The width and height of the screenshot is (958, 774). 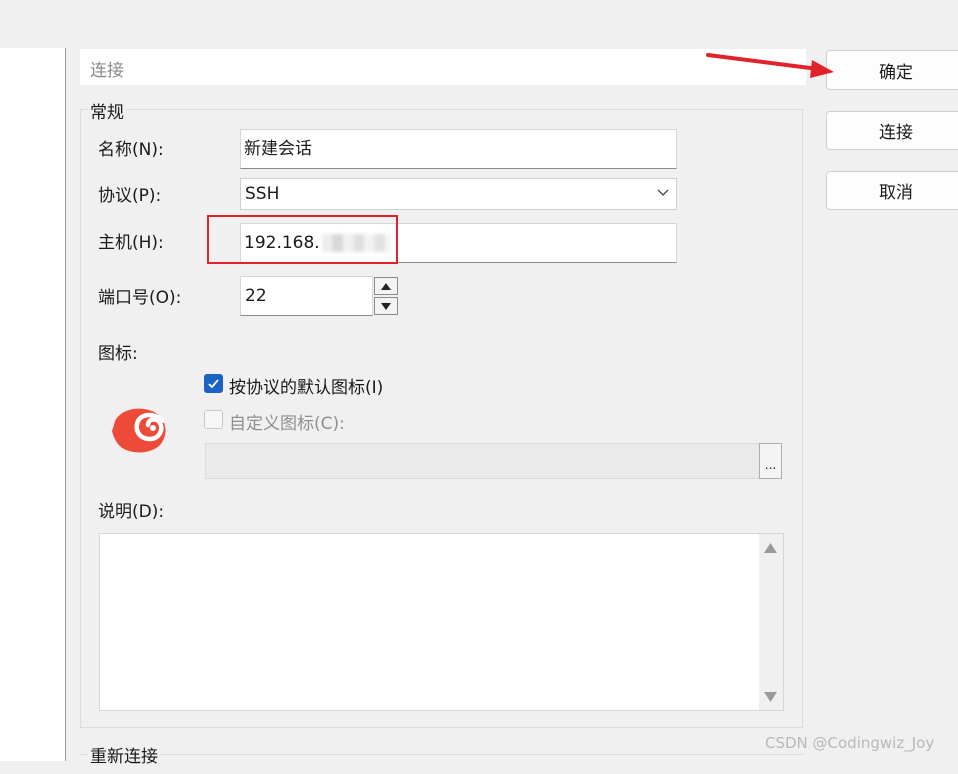 I want to click on reconnect-group-frame, so click(x=441, y=764).